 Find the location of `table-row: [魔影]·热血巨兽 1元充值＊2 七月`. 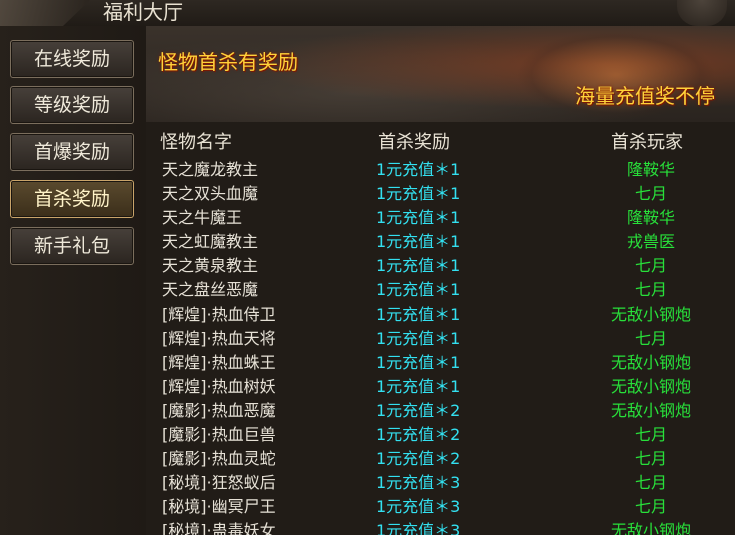

table-row: [魔影]·热血巨兽 1元充值＊2 七月 is located at coordinates (440, 435).